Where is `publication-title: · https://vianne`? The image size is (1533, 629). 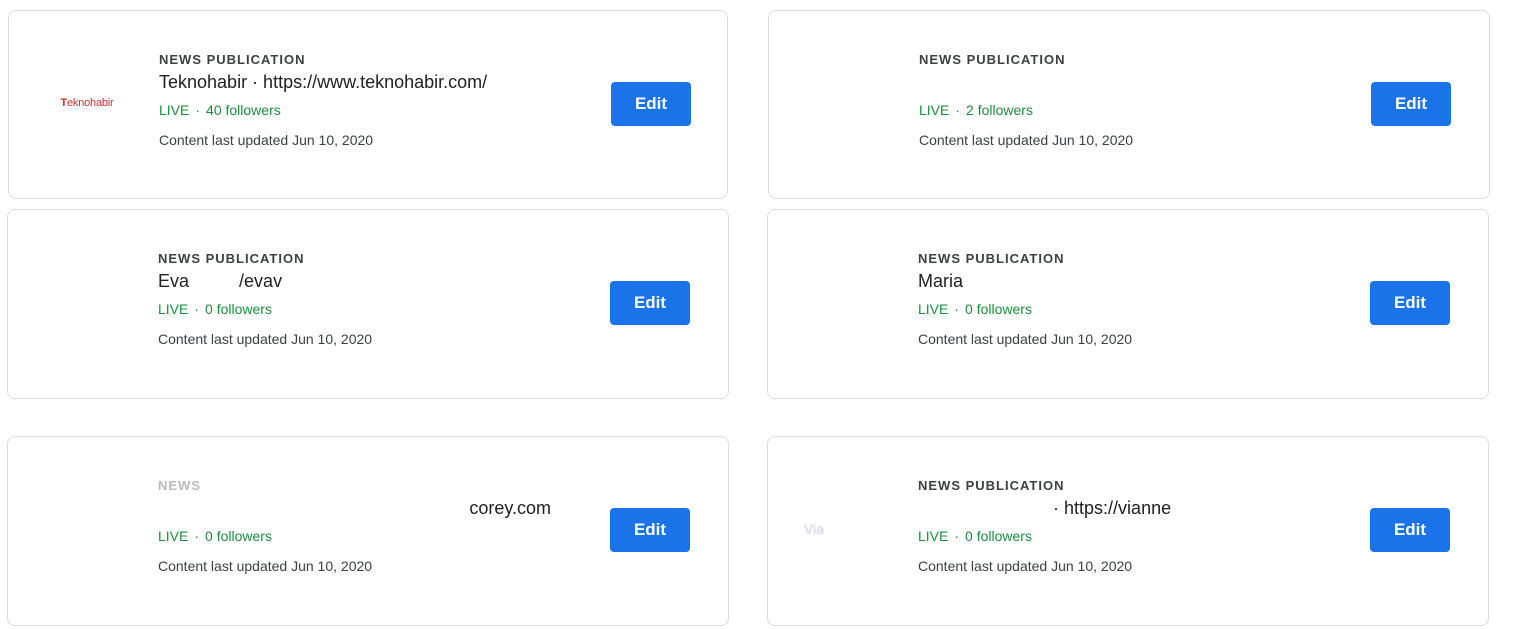 publication-title: · https://vianne is located at coordinates (1133, 508).